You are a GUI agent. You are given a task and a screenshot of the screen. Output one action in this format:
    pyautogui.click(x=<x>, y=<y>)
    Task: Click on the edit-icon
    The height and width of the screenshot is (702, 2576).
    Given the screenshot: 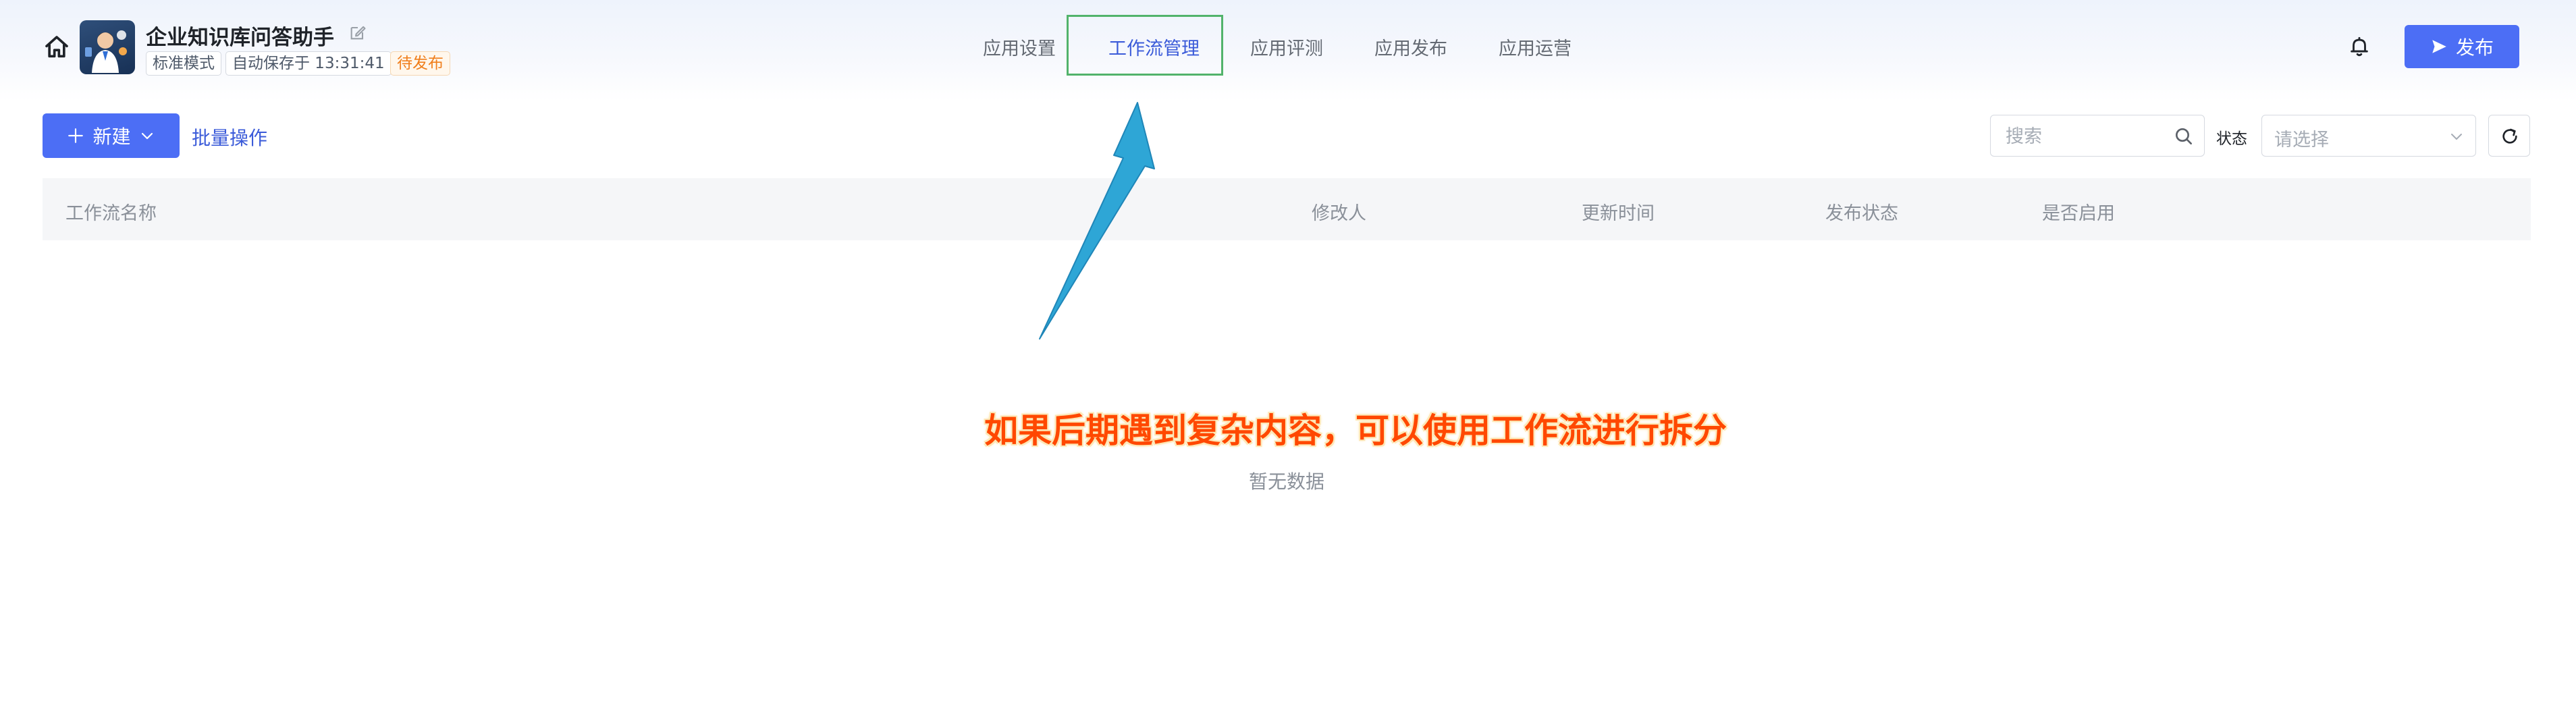 What is the action you would take?
    pyautogui.click(x=357, y=32)
    